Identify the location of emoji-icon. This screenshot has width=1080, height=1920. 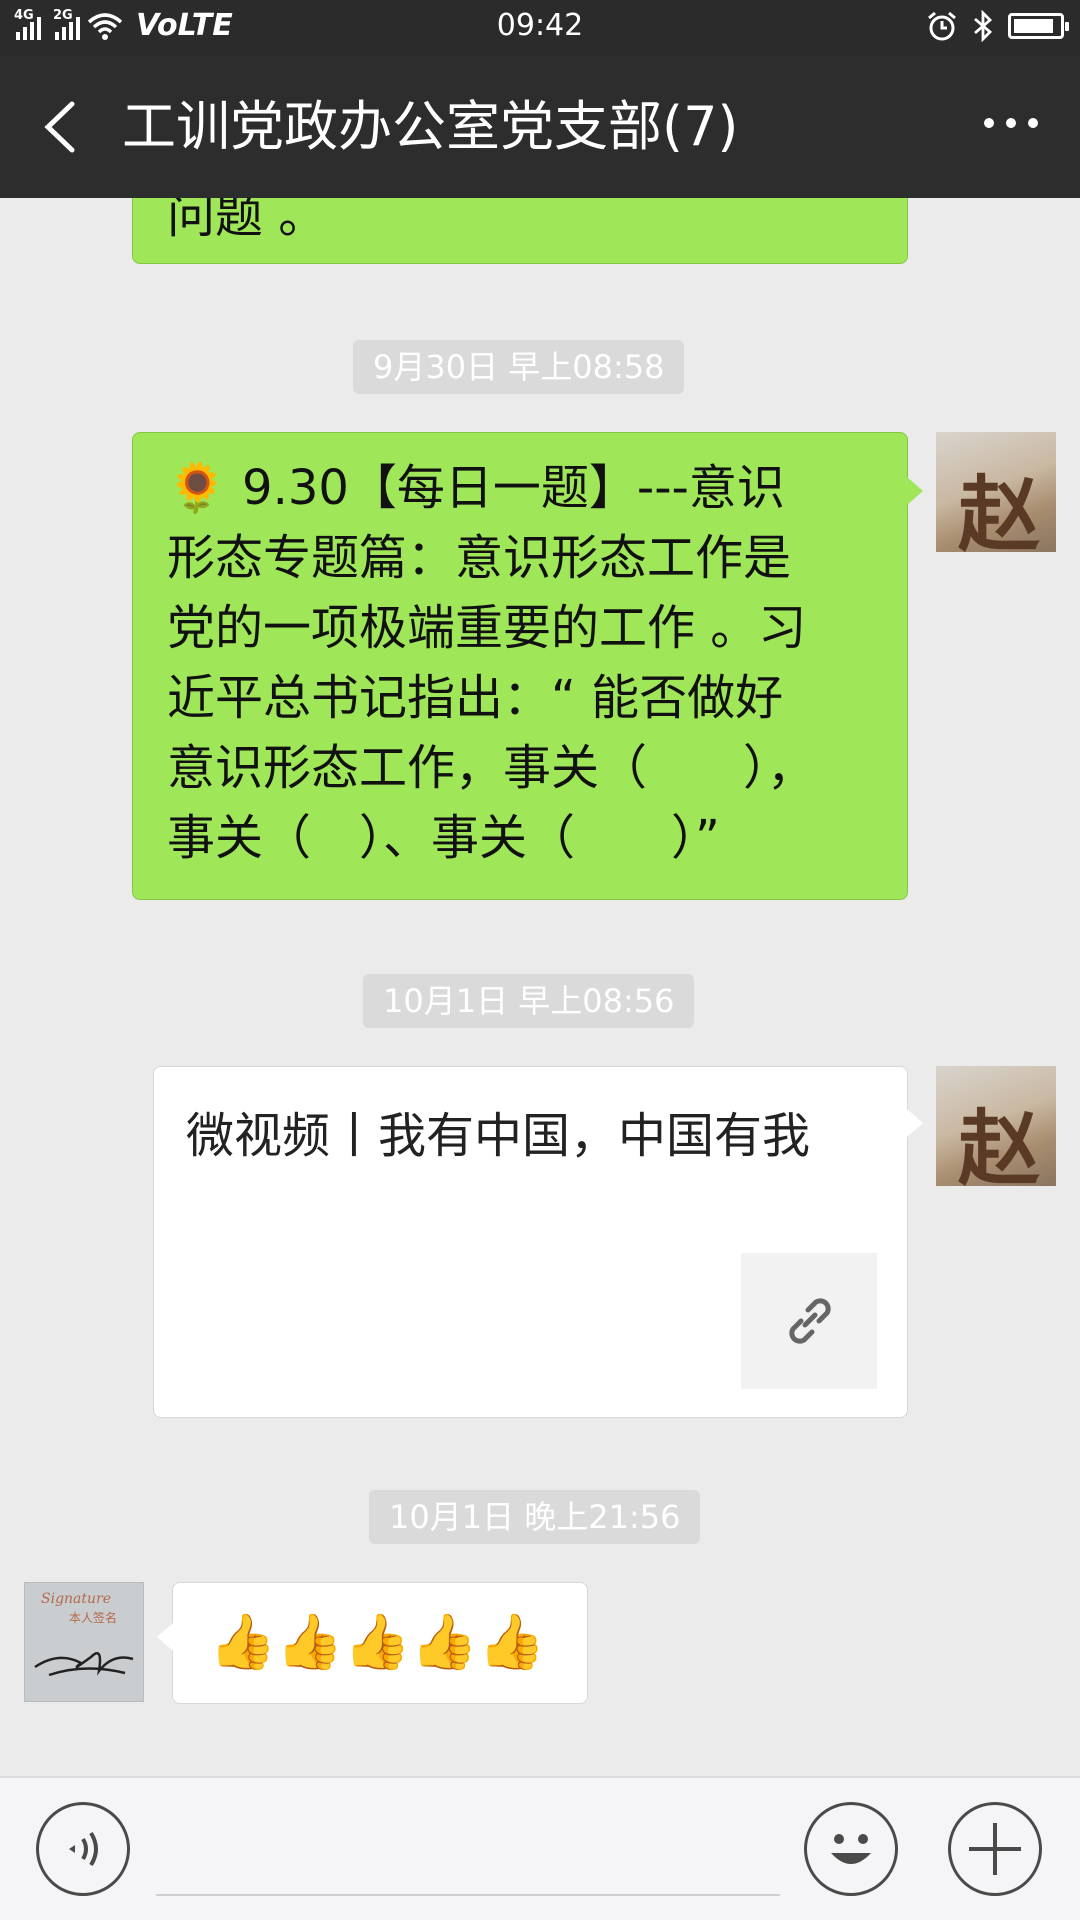
(851, 1849).